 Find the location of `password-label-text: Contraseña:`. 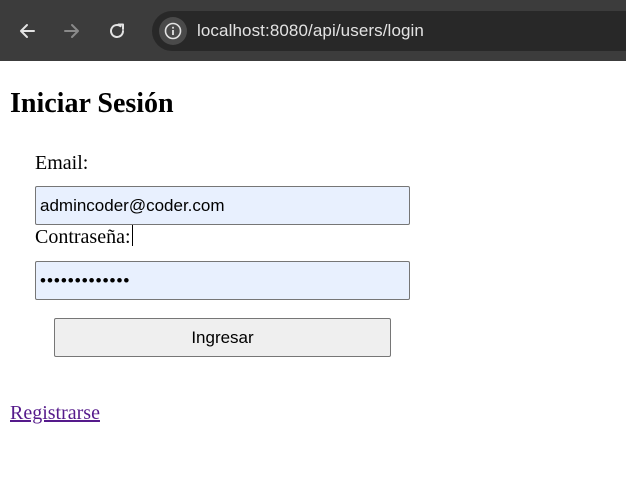

password-label-text: Contraseña: is located at coordinates (83, 237).